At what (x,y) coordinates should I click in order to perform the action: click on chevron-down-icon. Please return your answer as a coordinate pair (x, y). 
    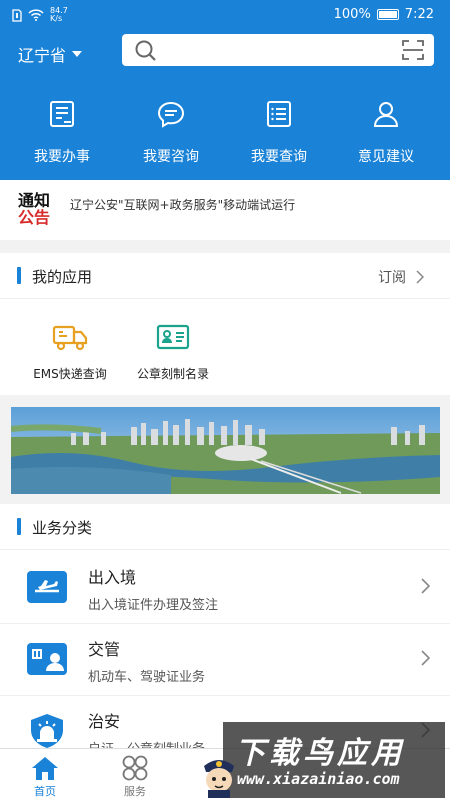
    Looking at the image, I should click on (77, 54).